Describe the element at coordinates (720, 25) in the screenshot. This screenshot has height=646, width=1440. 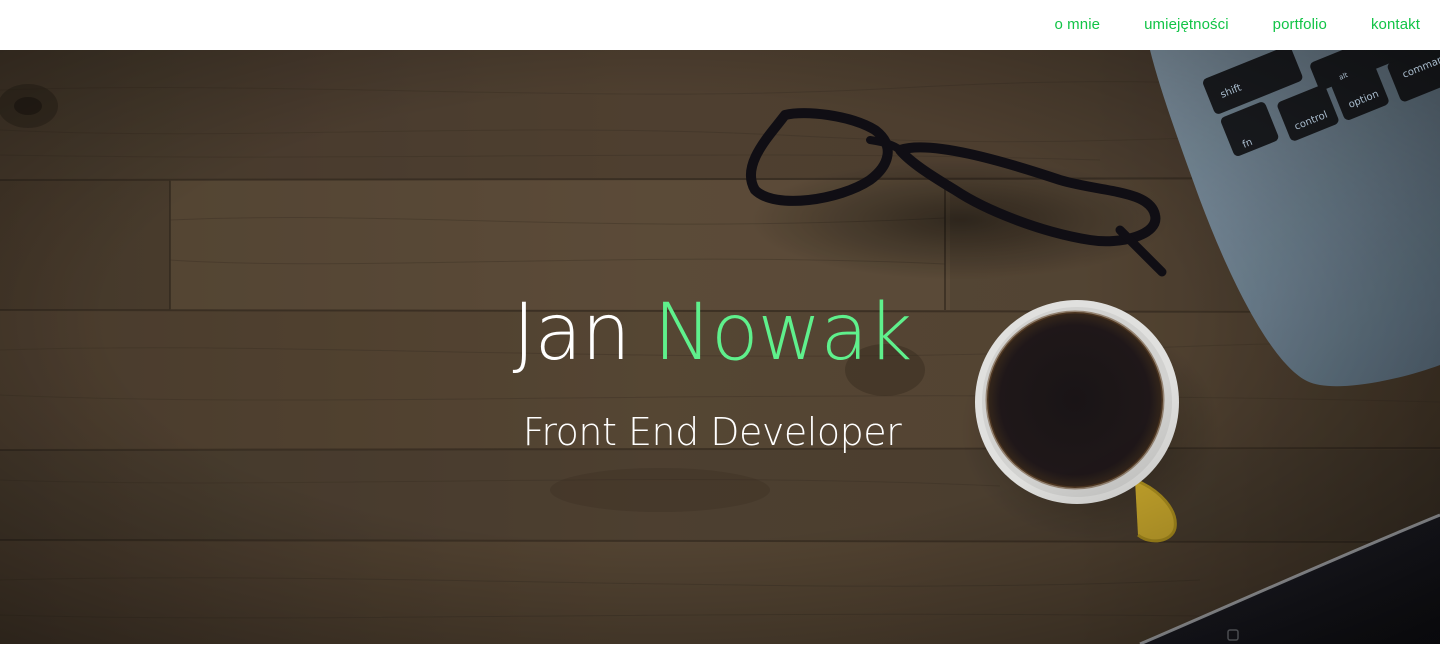
I see `navbar: o mnie umiejętności portfolio kontakt` at that location.